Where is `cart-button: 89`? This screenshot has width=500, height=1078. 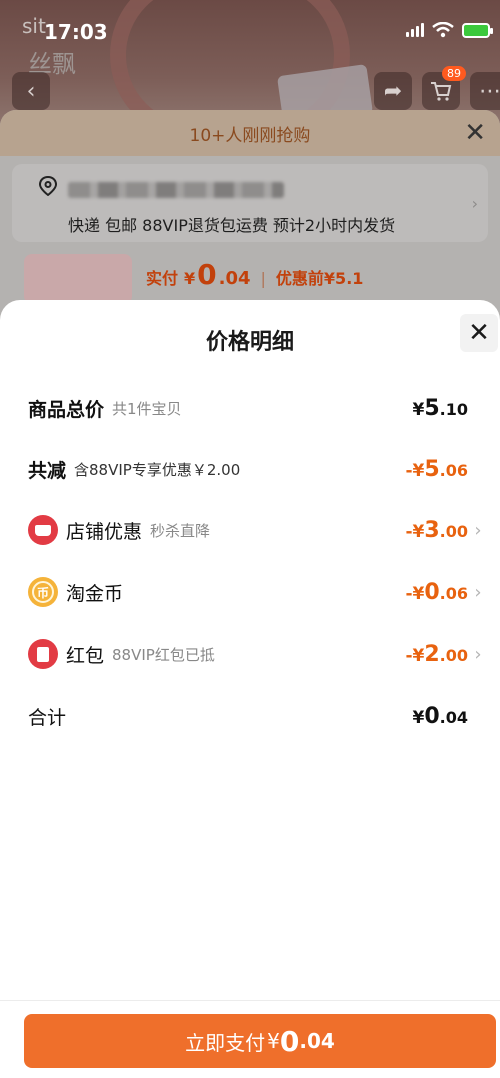
cart-button: 89 is located at coordinates (444, 88).